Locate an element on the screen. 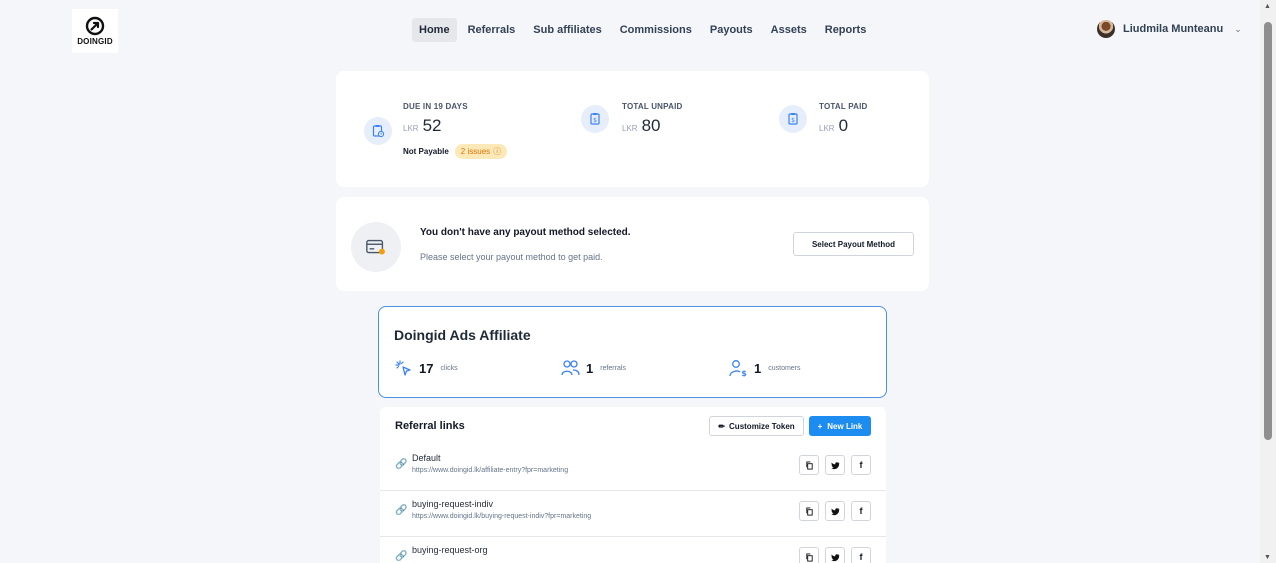 The width and height of the screenshot is (1276, 563). nav-commissions: Commissions is located at coordinates (656, 30).